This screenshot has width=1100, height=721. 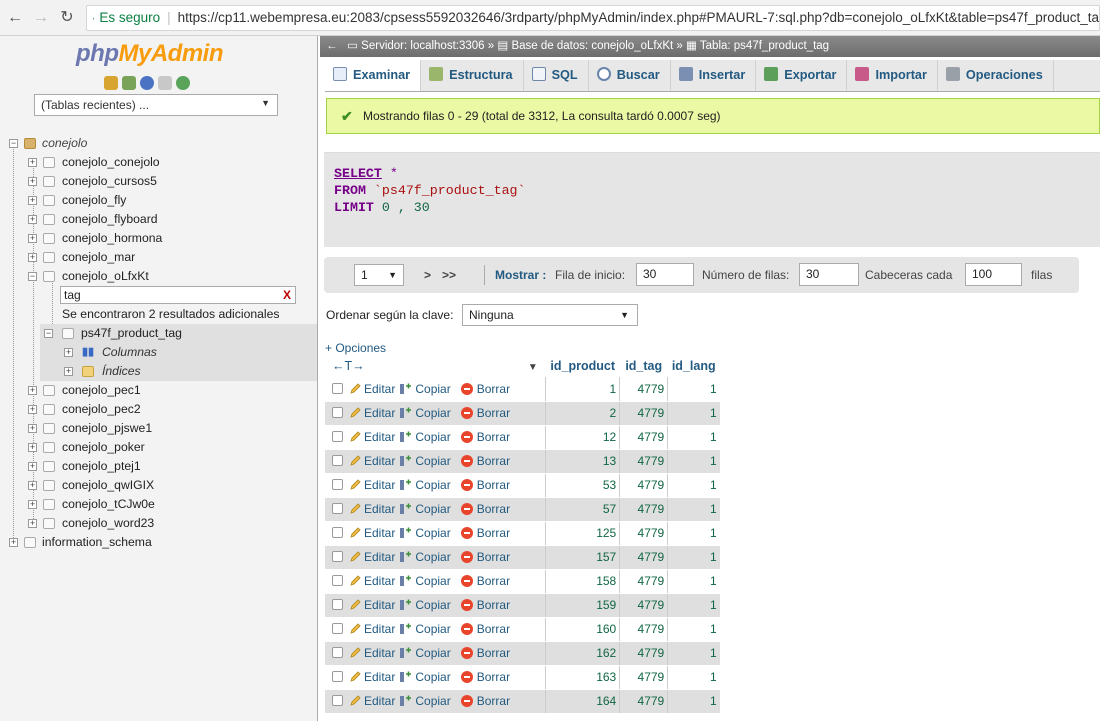 What do you see at coordinates (178, 295) in the screenshot?
I see `table-filter-input: tag X` at bounding box center [178, 295].